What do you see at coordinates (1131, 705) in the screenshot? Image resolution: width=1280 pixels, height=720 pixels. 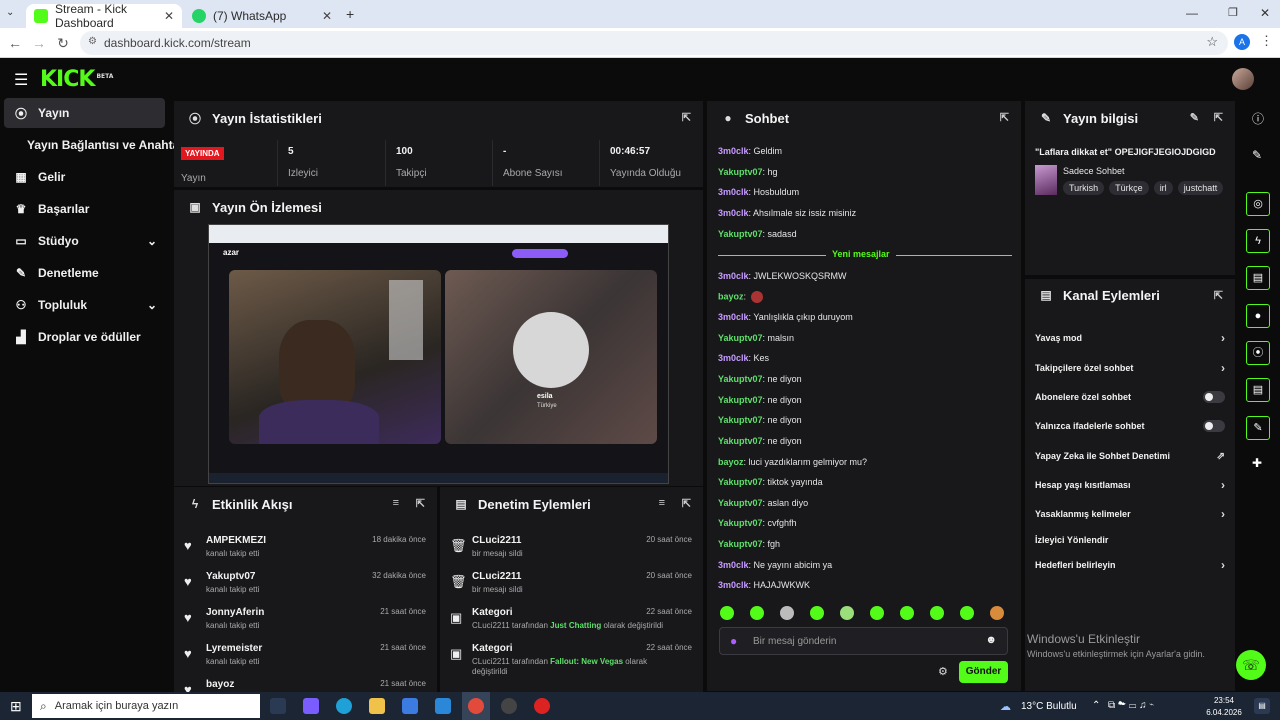 I see `tray-icons: ⧉ ☁ ▭ ♫ ⌁` at bounding box center [1131, 705].